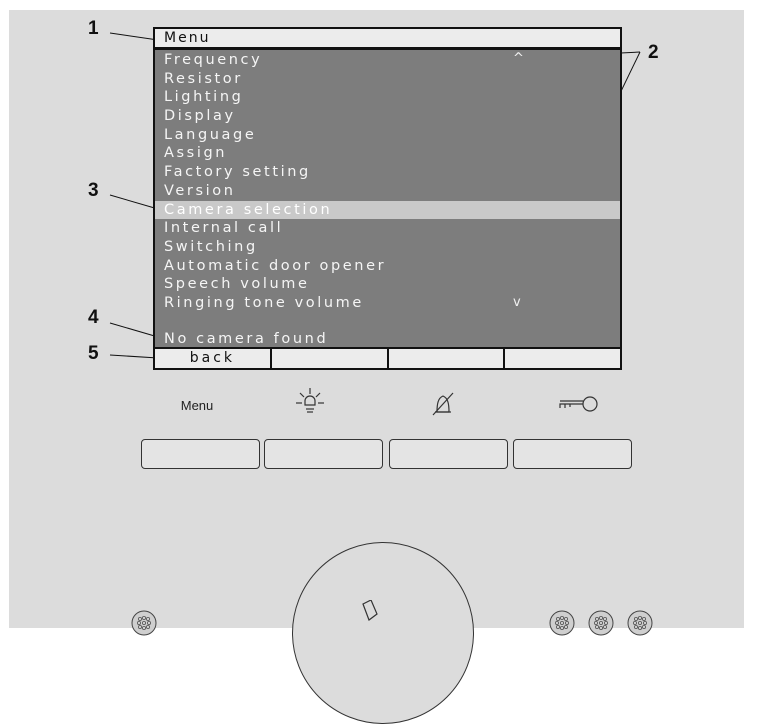  What do you see at coordinates (448, 454) in the screenshot?
I see `hardware-button-mute` at bounding box center [448, 454].